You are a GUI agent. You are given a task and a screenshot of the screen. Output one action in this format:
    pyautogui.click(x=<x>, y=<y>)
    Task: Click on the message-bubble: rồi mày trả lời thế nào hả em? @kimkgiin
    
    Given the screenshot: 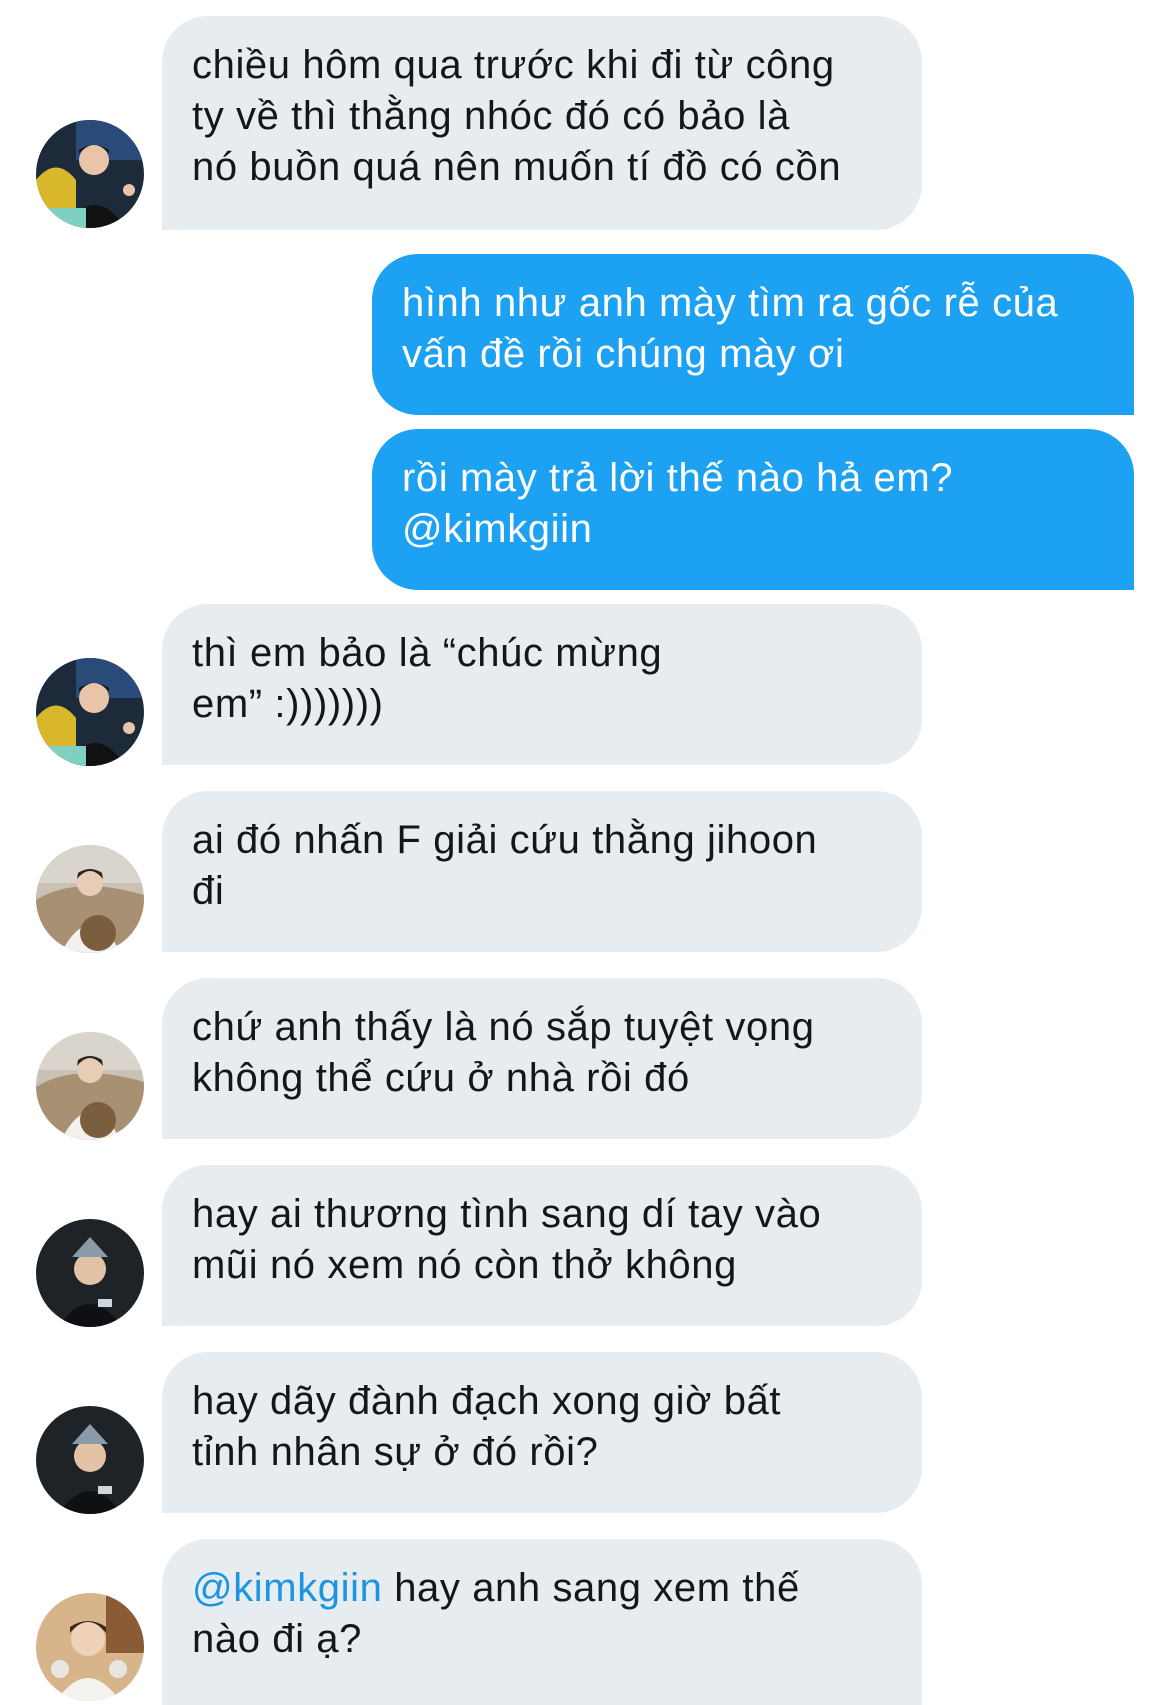 What is the action you would take?
    pyautogui.click(x=753, y=509)
    